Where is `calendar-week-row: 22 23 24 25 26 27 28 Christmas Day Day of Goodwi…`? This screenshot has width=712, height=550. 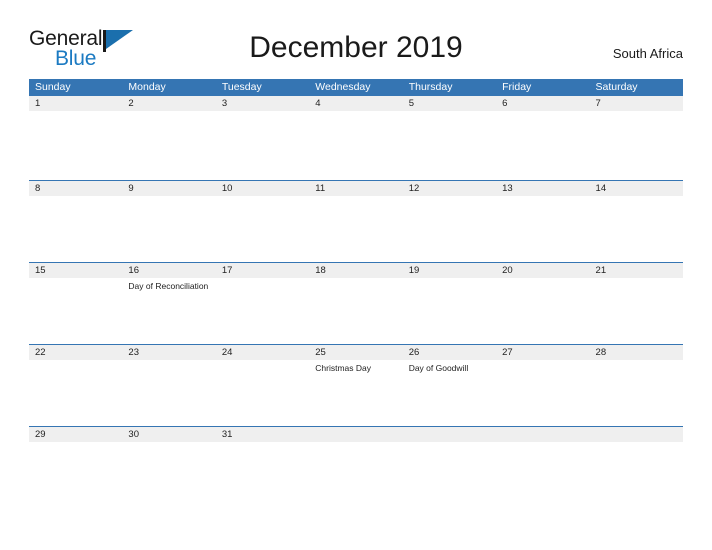
calendar-week-row: 22 23 24 25 26 27 28 Christmas Day Day of Goodwi… is located at coordinates (356, 385).